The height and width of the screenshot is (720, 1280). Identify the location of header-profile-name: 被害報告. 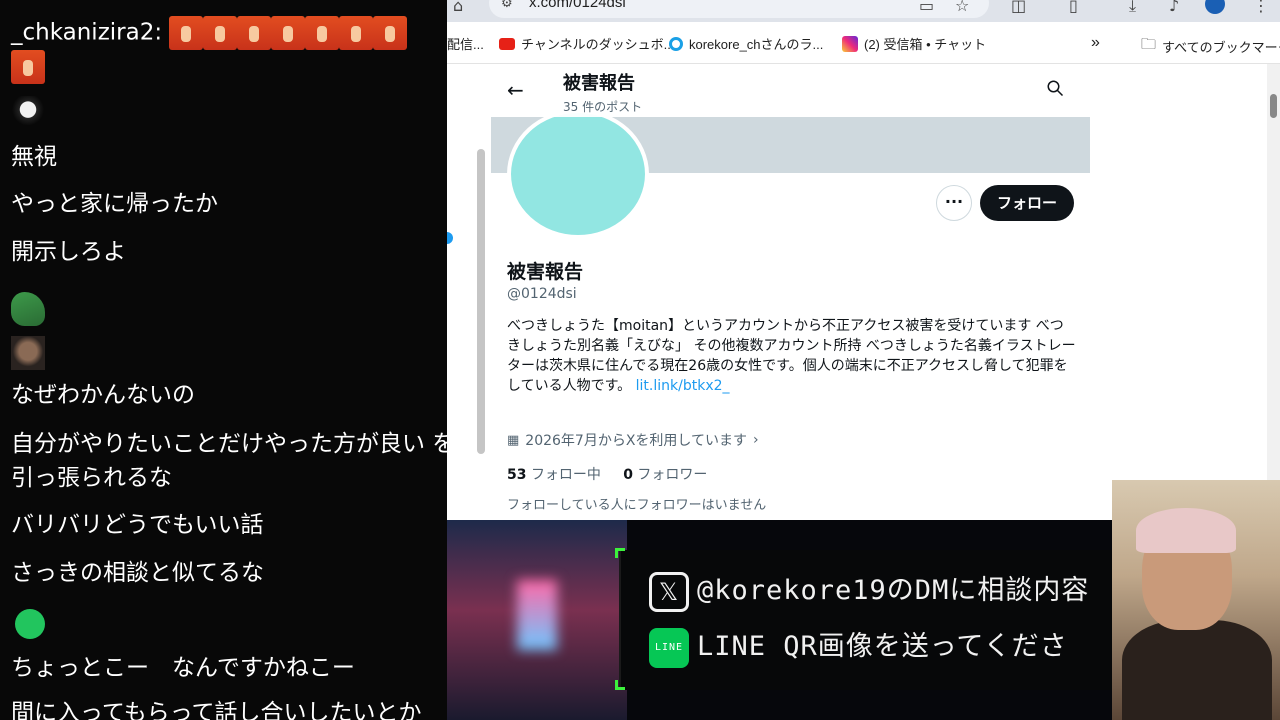
(599, 83).